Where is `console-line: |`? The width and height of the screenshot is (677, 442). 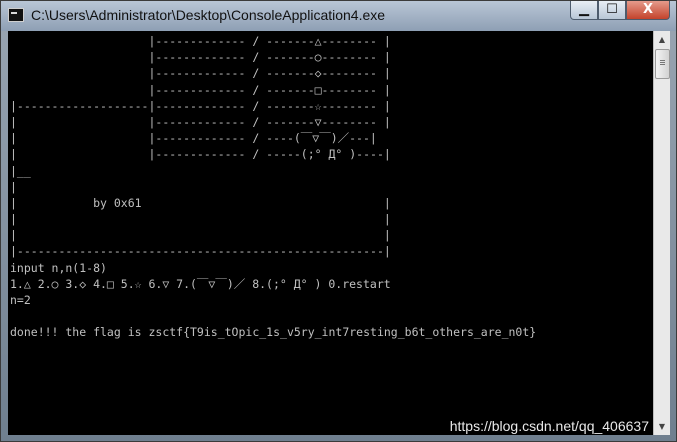 console-line: | is located at coordinates (13, 186).